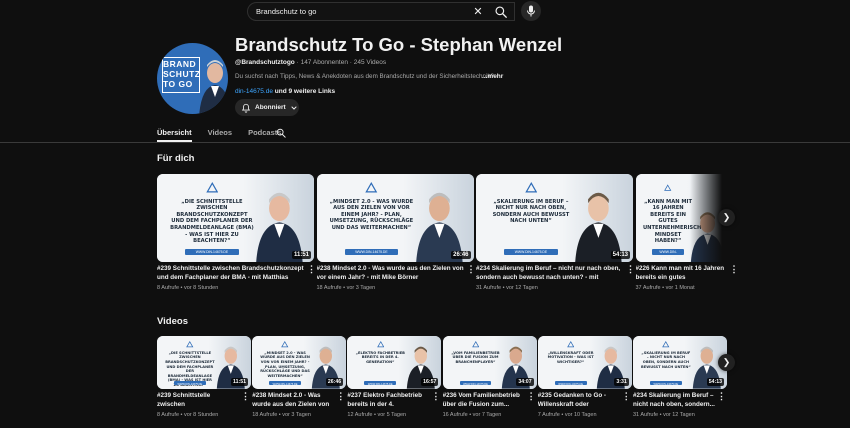 The height and width of the screenshot is (428, 850). I want to click on video-count: 245 Videos, so click(370, 62).